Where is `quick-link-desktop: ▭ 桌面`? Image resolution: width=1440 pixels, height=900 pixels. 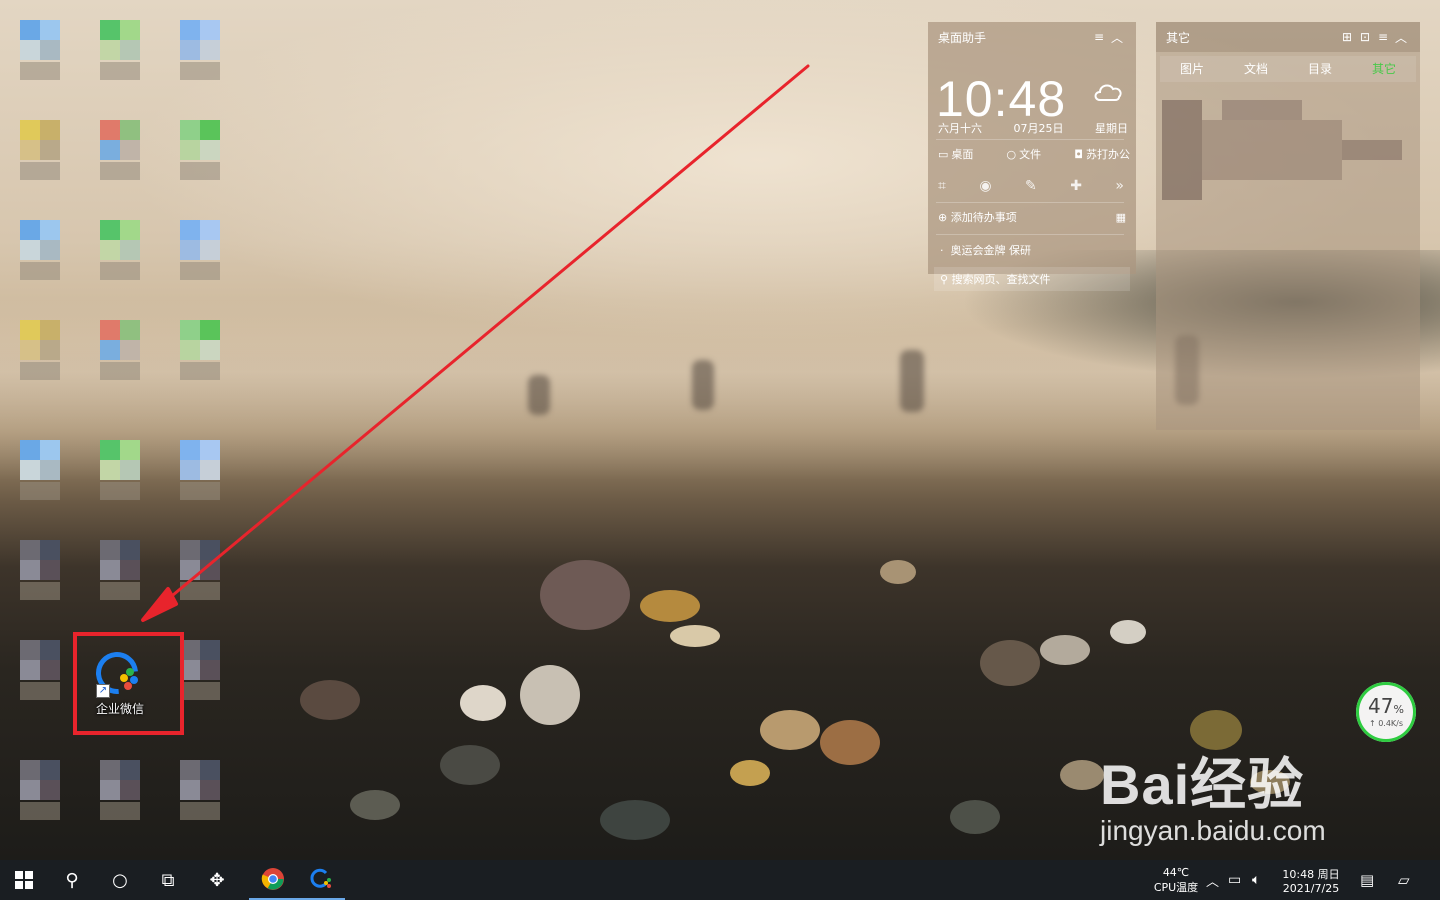 quick-link-desktop: ▭ 桌面 is located at coordinates (955, 154).